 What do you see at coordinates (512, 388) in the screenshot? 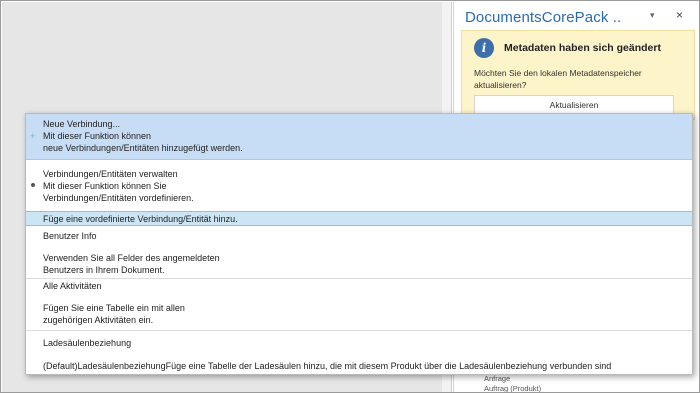
I see `pane-list-item: Auftrag (Produkt)` at bounding box center [512, 388].